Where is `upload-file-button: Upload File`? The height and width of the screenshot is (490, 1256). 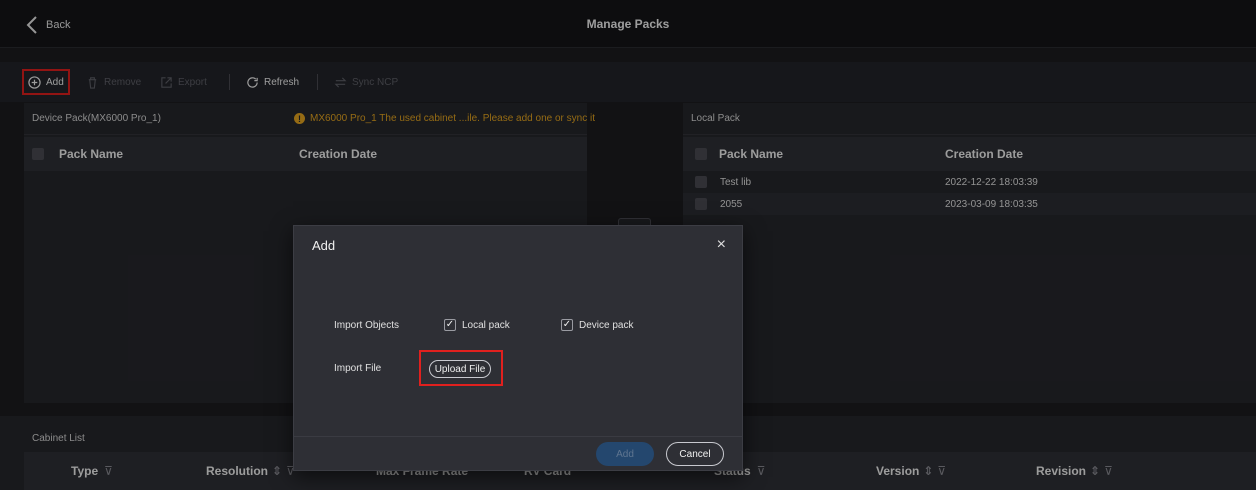
upload-file-button: Upload File is located at coordinates (460, 369).